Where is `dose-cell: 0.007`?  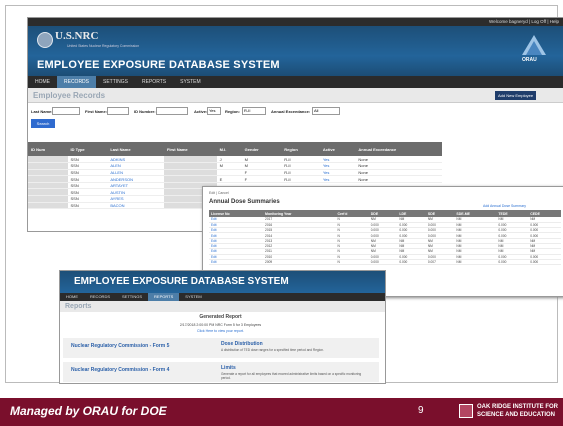
dose-cell: 0.007 is located at coordinates (440, 262).